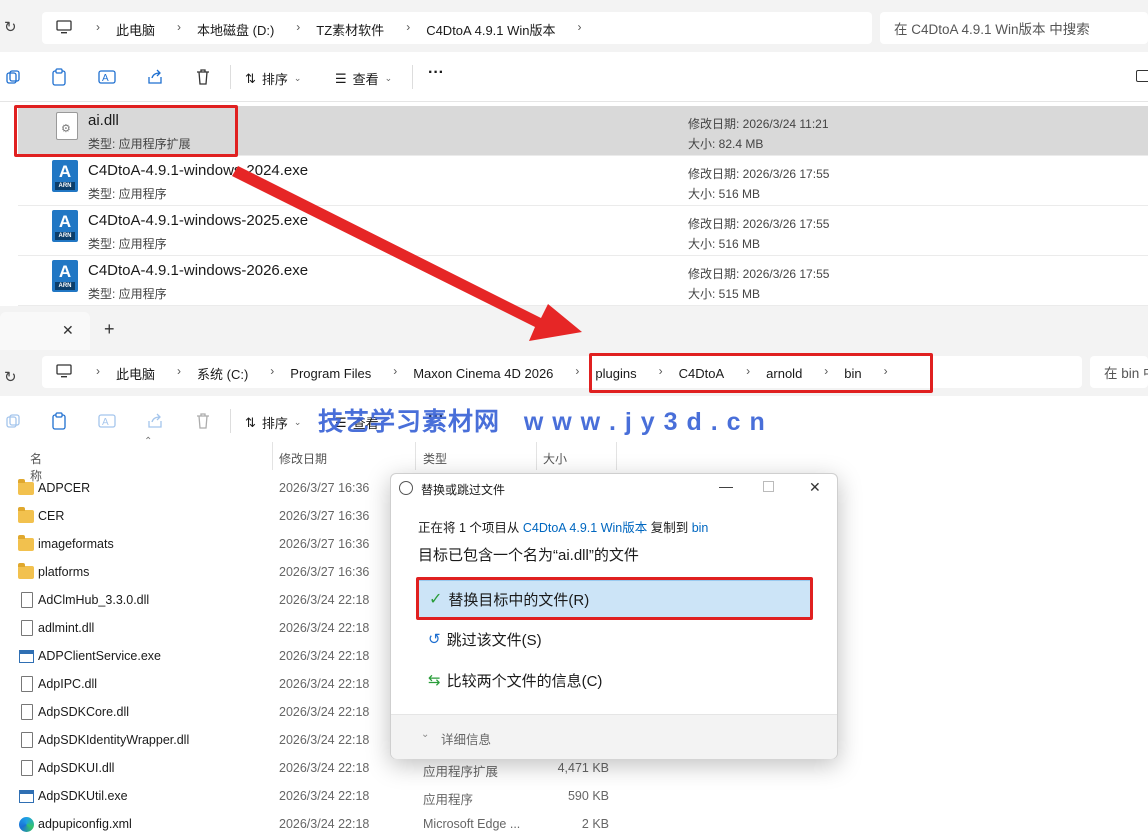 The image size is (1148, 840). What do you see at coordinates (470, 528) in the screenshot?
I see `info-prefix: 正在将 1 个项目从` at bounding box center [470, 528].